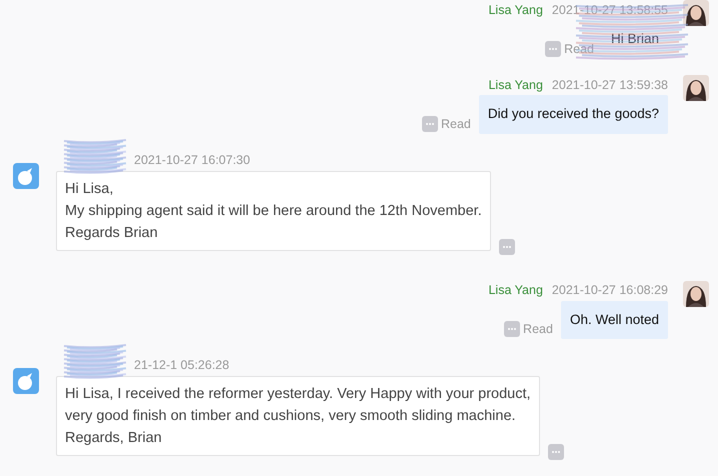  Describe the element at coordinates (192, 161) in the screenshot. I see `timestamp: 2021-10-27 16:07:30` at that location.